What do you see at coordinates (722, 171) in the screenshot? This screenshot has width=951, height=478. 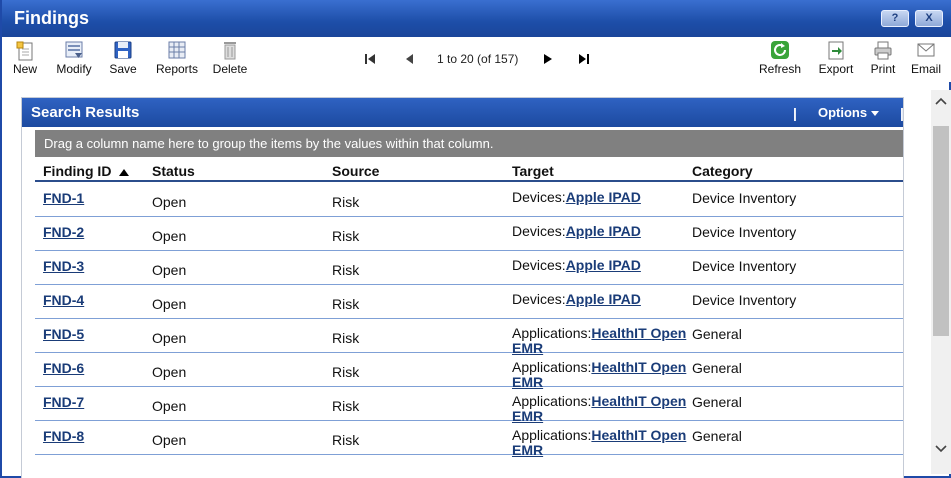 I see `column-header-category: Category` at bounding box center [722, 171].